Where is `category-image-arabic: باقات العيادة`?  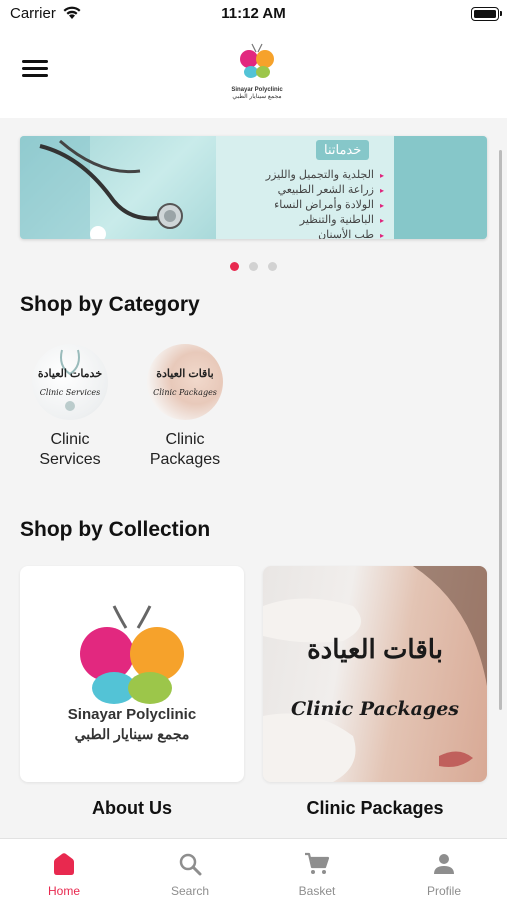
category-image-arabic: باقات العيادة is located at coordinates (185, 374).